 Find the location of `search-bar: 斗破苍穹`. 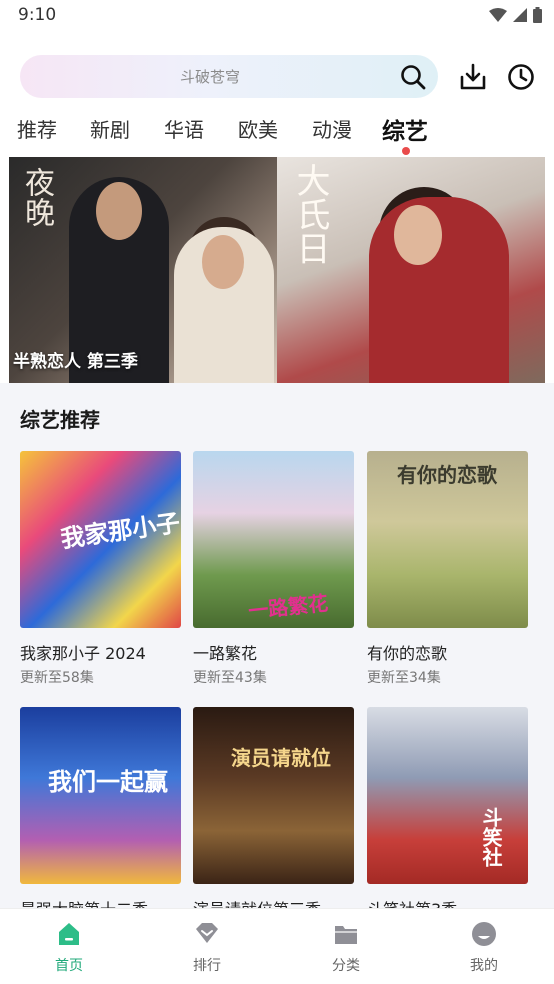

search-bar: 斗破苍穹 is located at coordinates (229, 76).